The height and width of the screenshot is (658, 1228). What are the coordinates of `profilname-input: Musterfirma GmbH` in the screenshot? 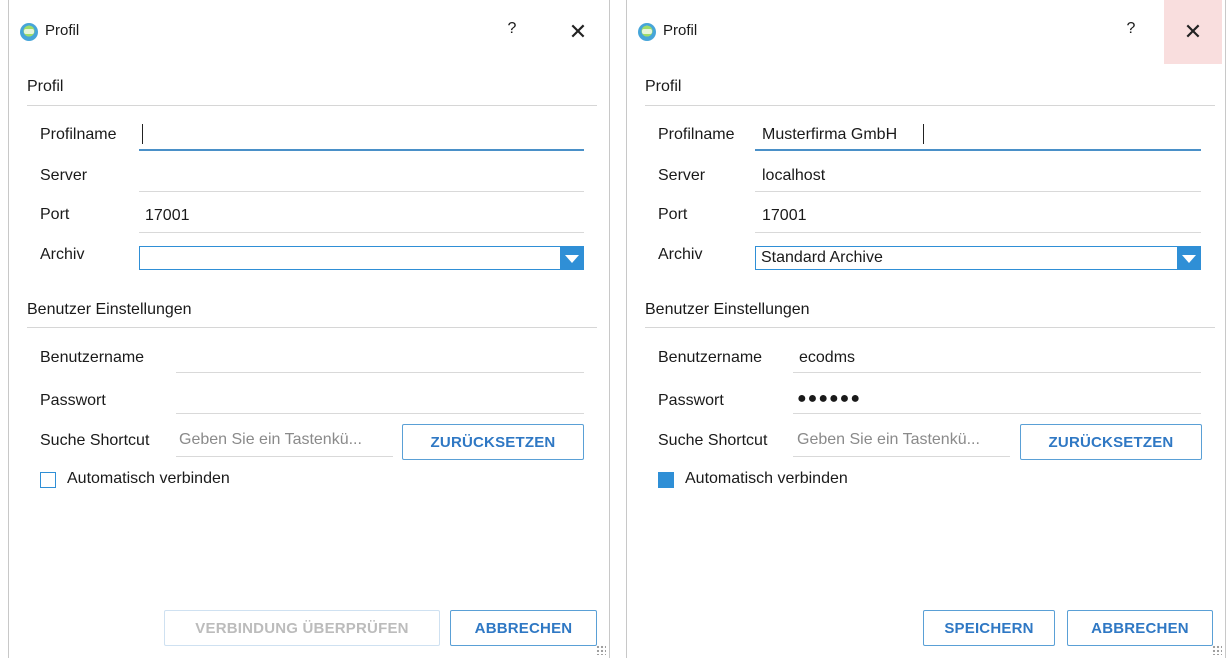 It's located at (829, 135).